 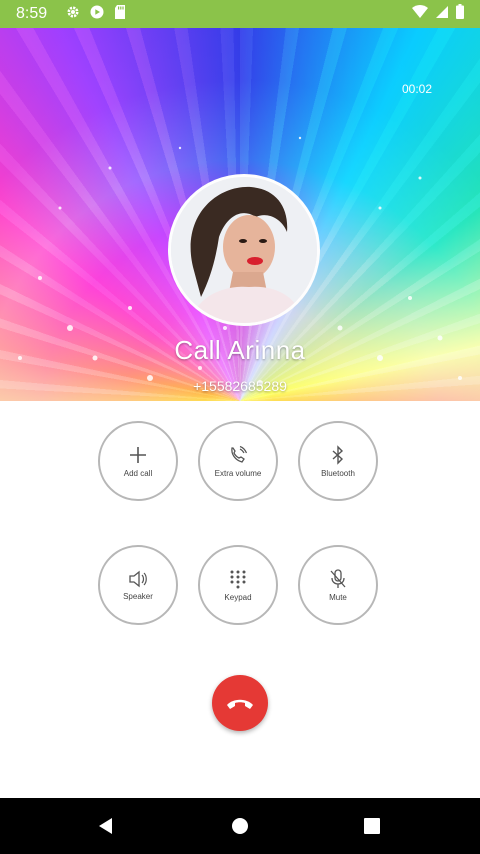 I want to click on battery-icon, so click(x=460, y=14).